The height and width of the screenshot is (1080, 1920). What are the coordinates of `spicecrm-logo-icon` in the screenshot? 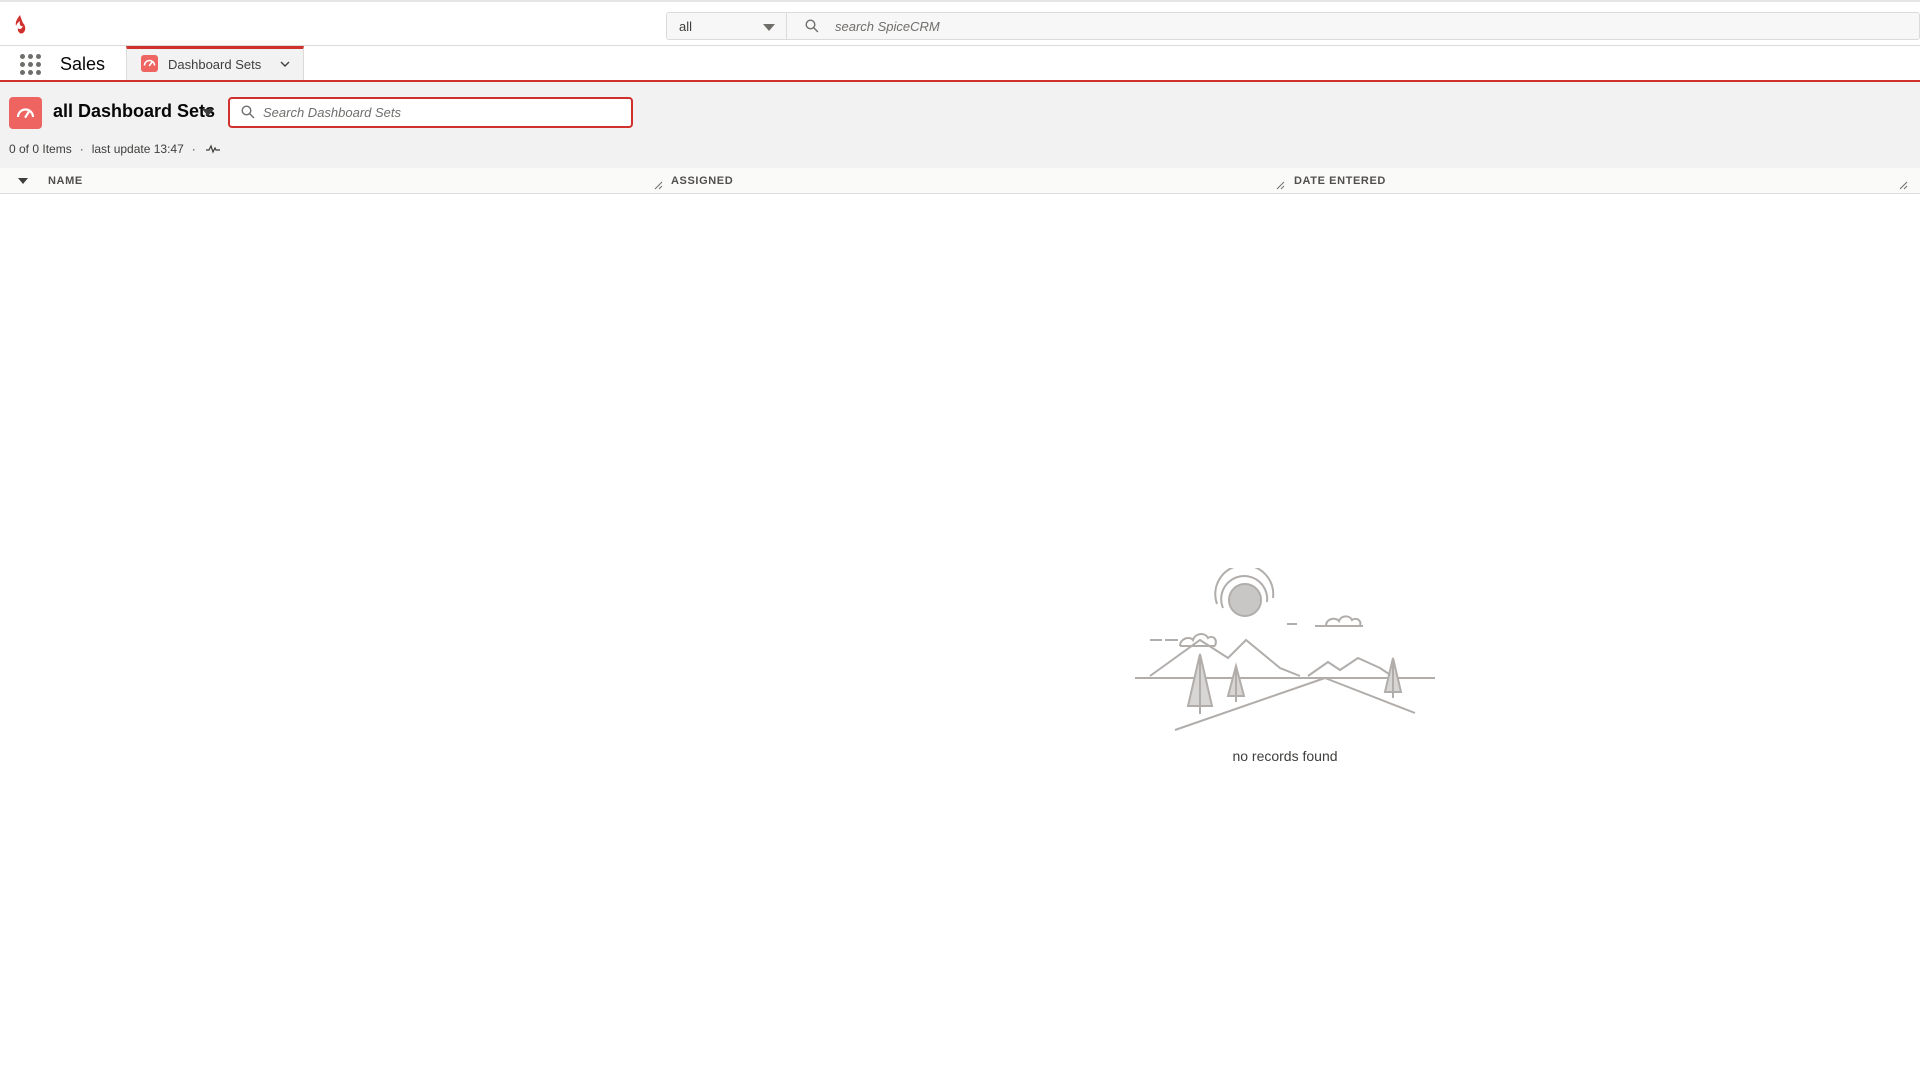 It's located at (20, 25).